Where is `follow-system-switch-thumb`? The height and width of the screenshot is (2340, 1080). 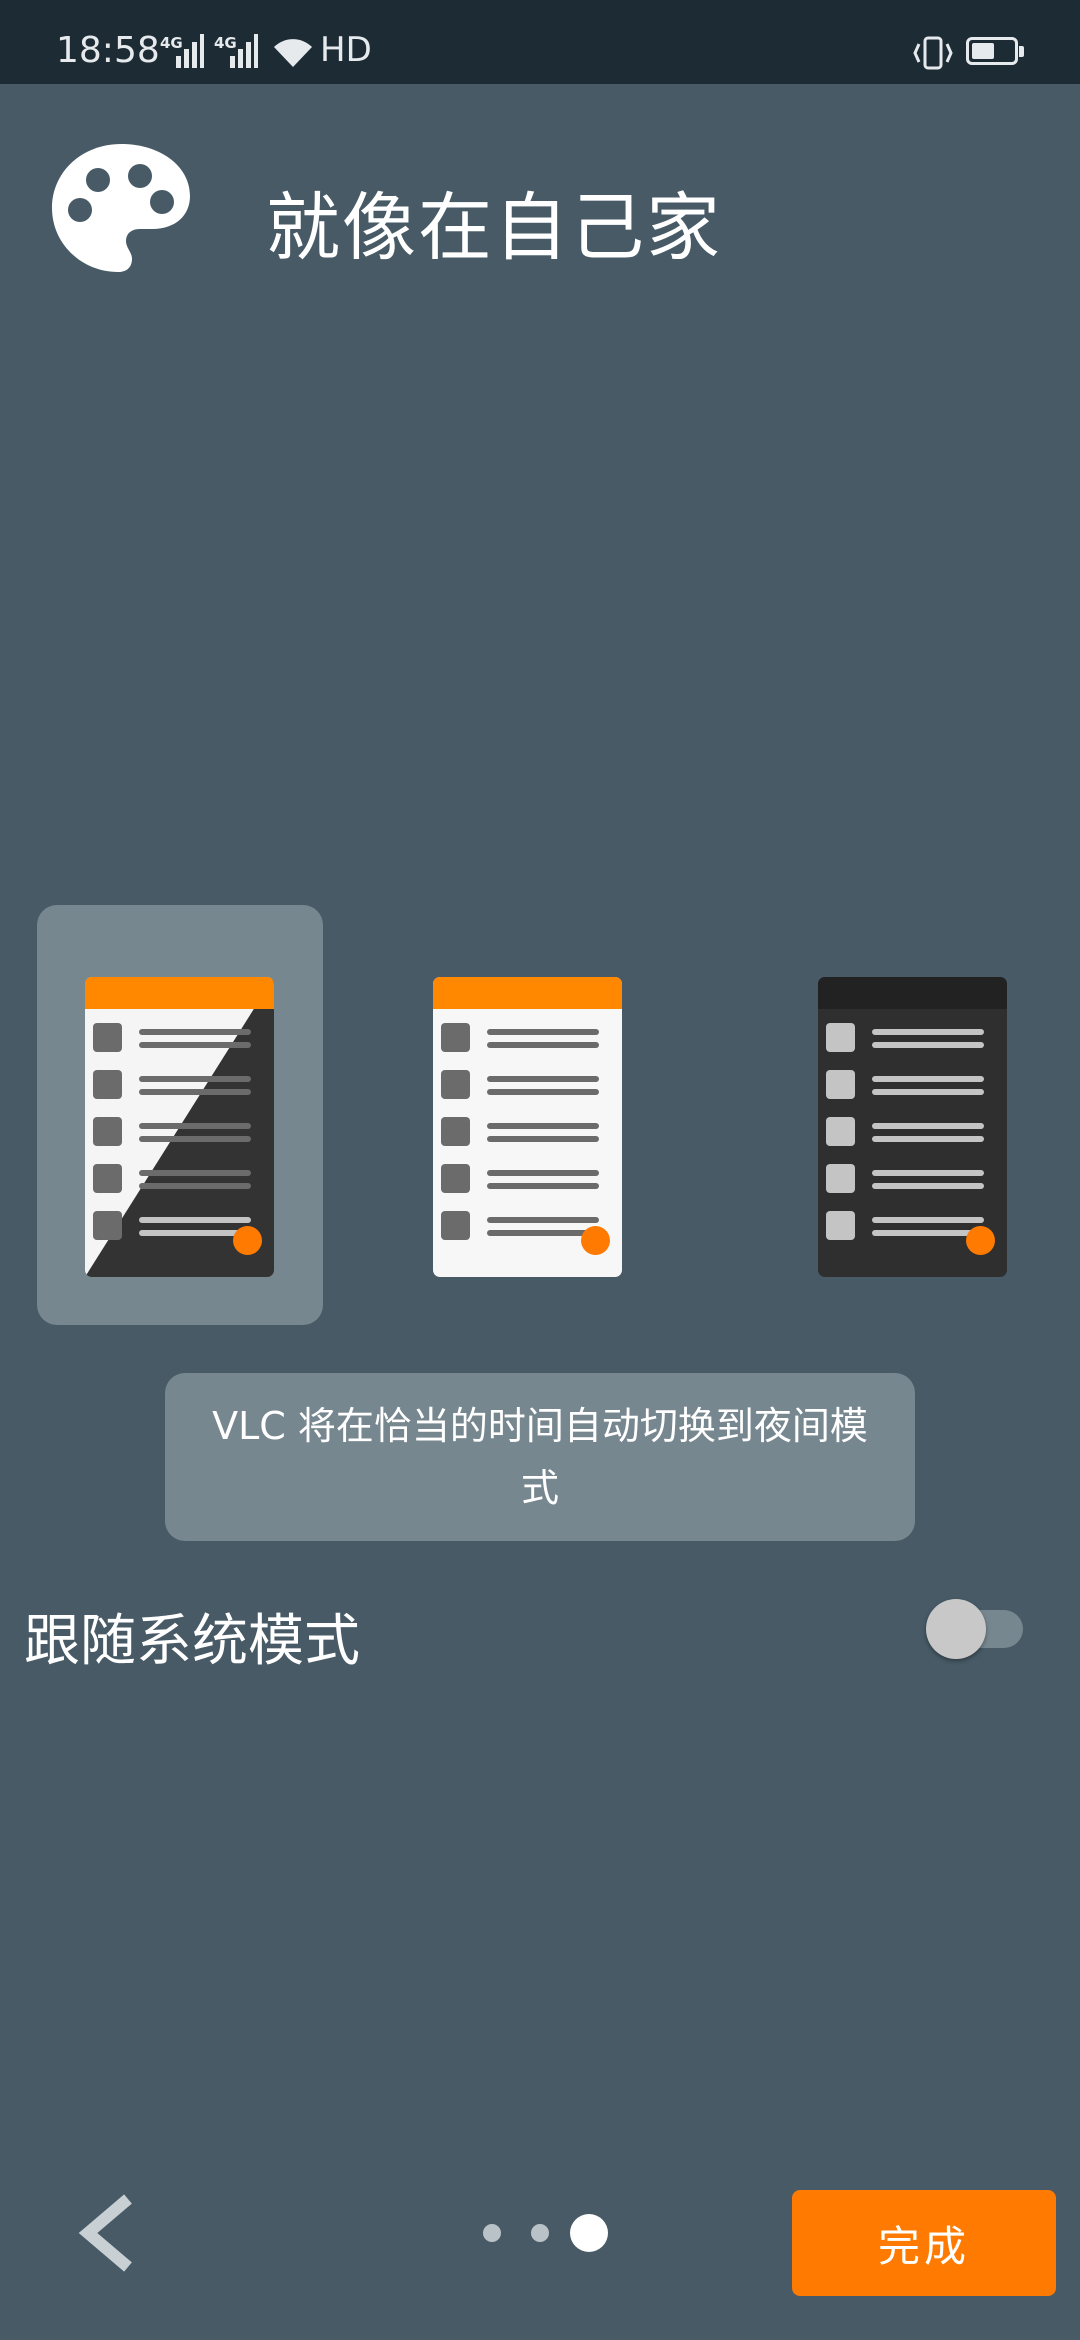 follow-system-switch-thumb is located at coordinates (956, 1629).